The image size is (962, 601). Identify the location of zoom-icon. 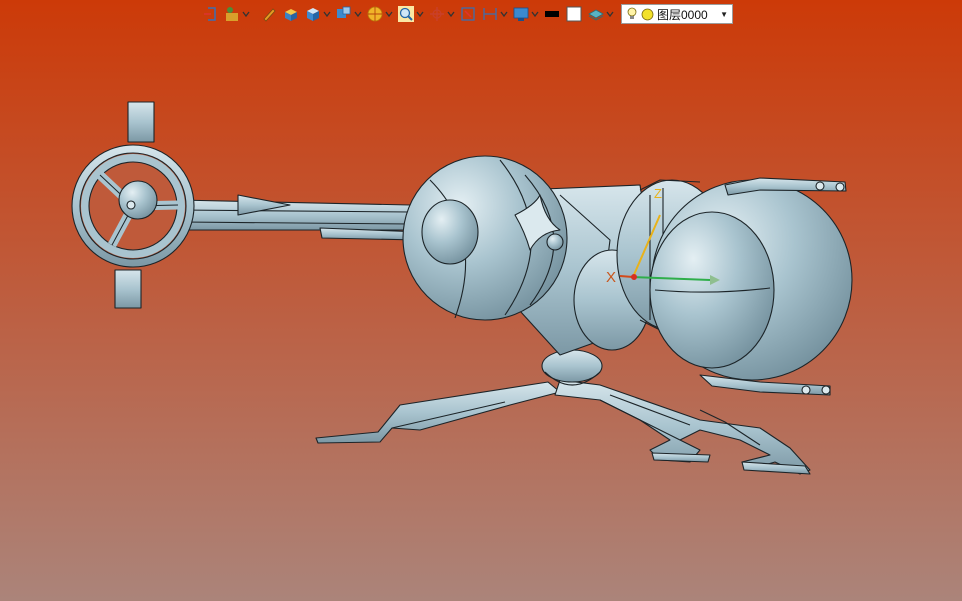
(406, 14).